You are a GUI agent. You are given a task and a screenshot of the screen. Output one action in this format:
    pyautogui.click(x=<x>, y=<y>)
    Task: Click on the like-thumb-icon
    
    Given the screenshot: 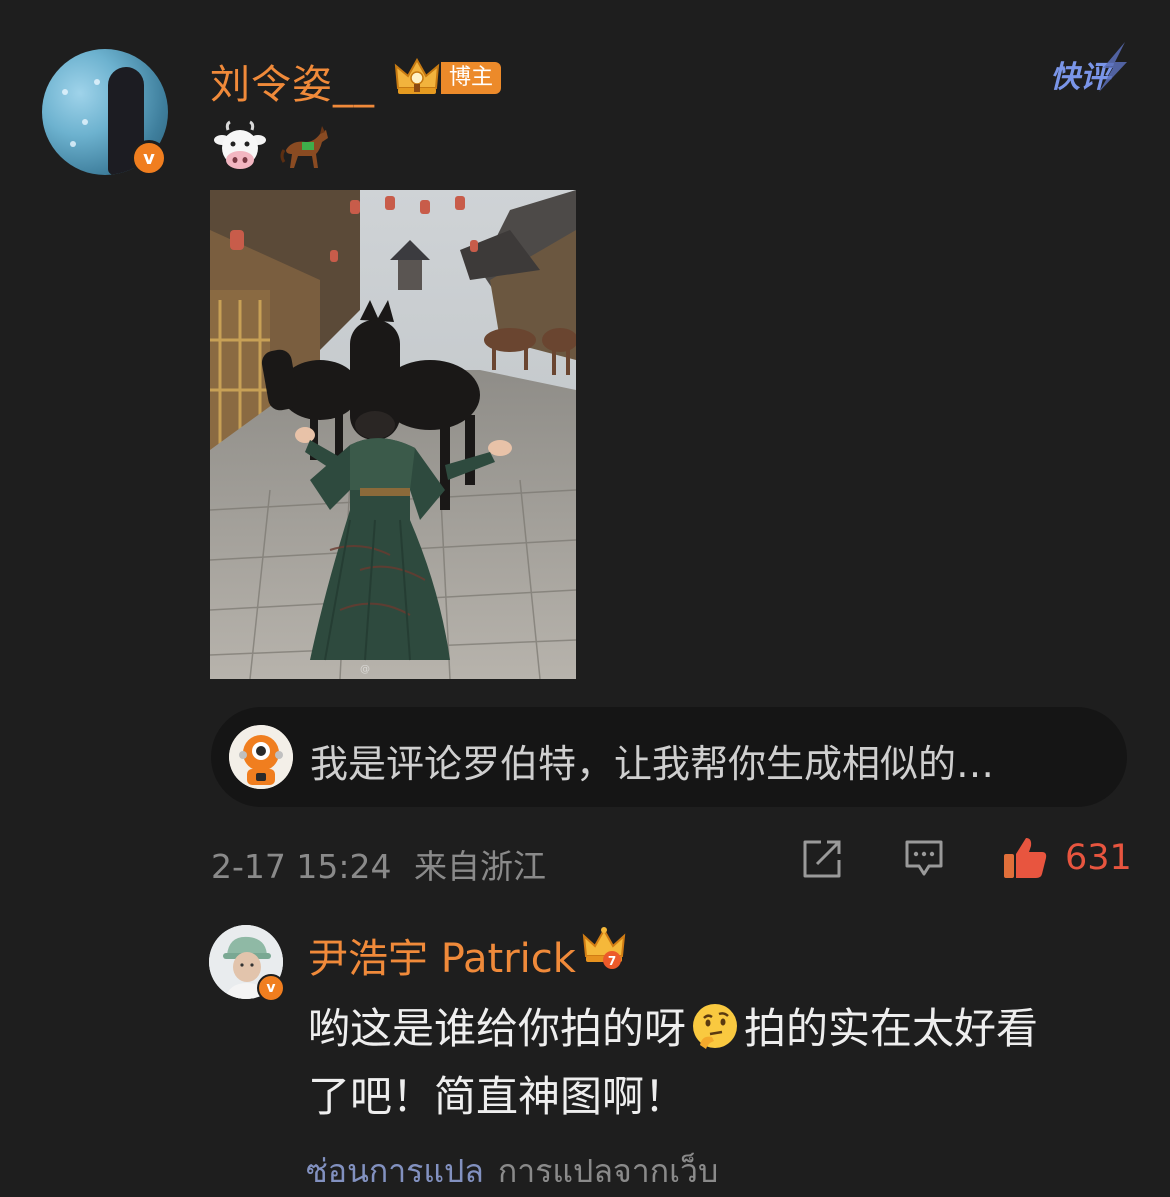 What is the action you would take?
    pyautogui.click(x=1025, y=857)
    